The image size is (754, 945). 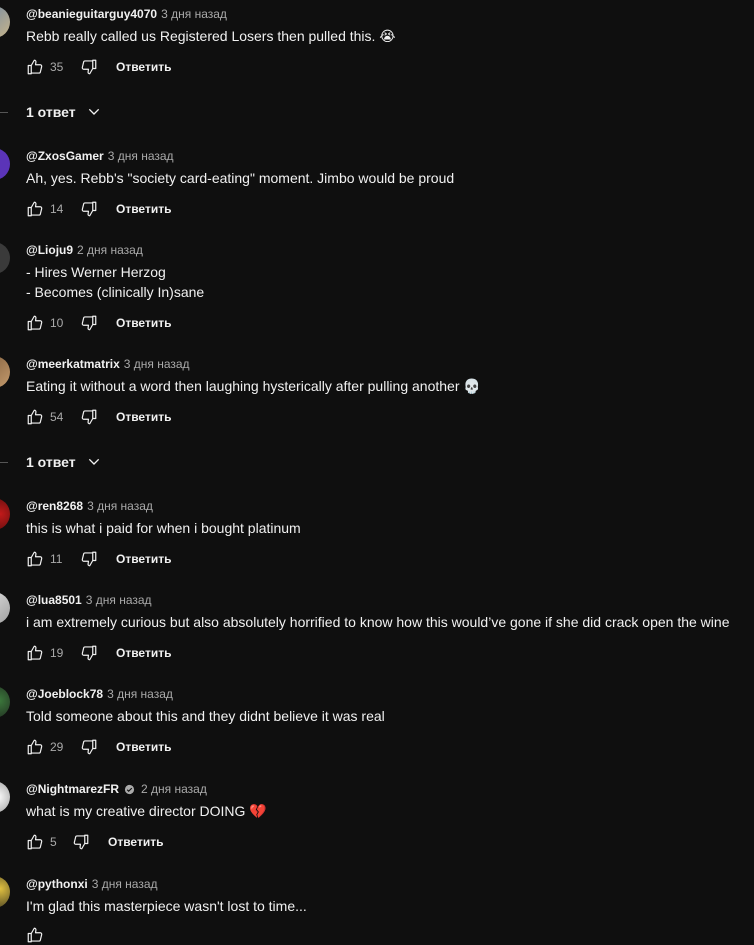 I want to click on comment-actions: 5 Ответить, so click(x=94, y=842).